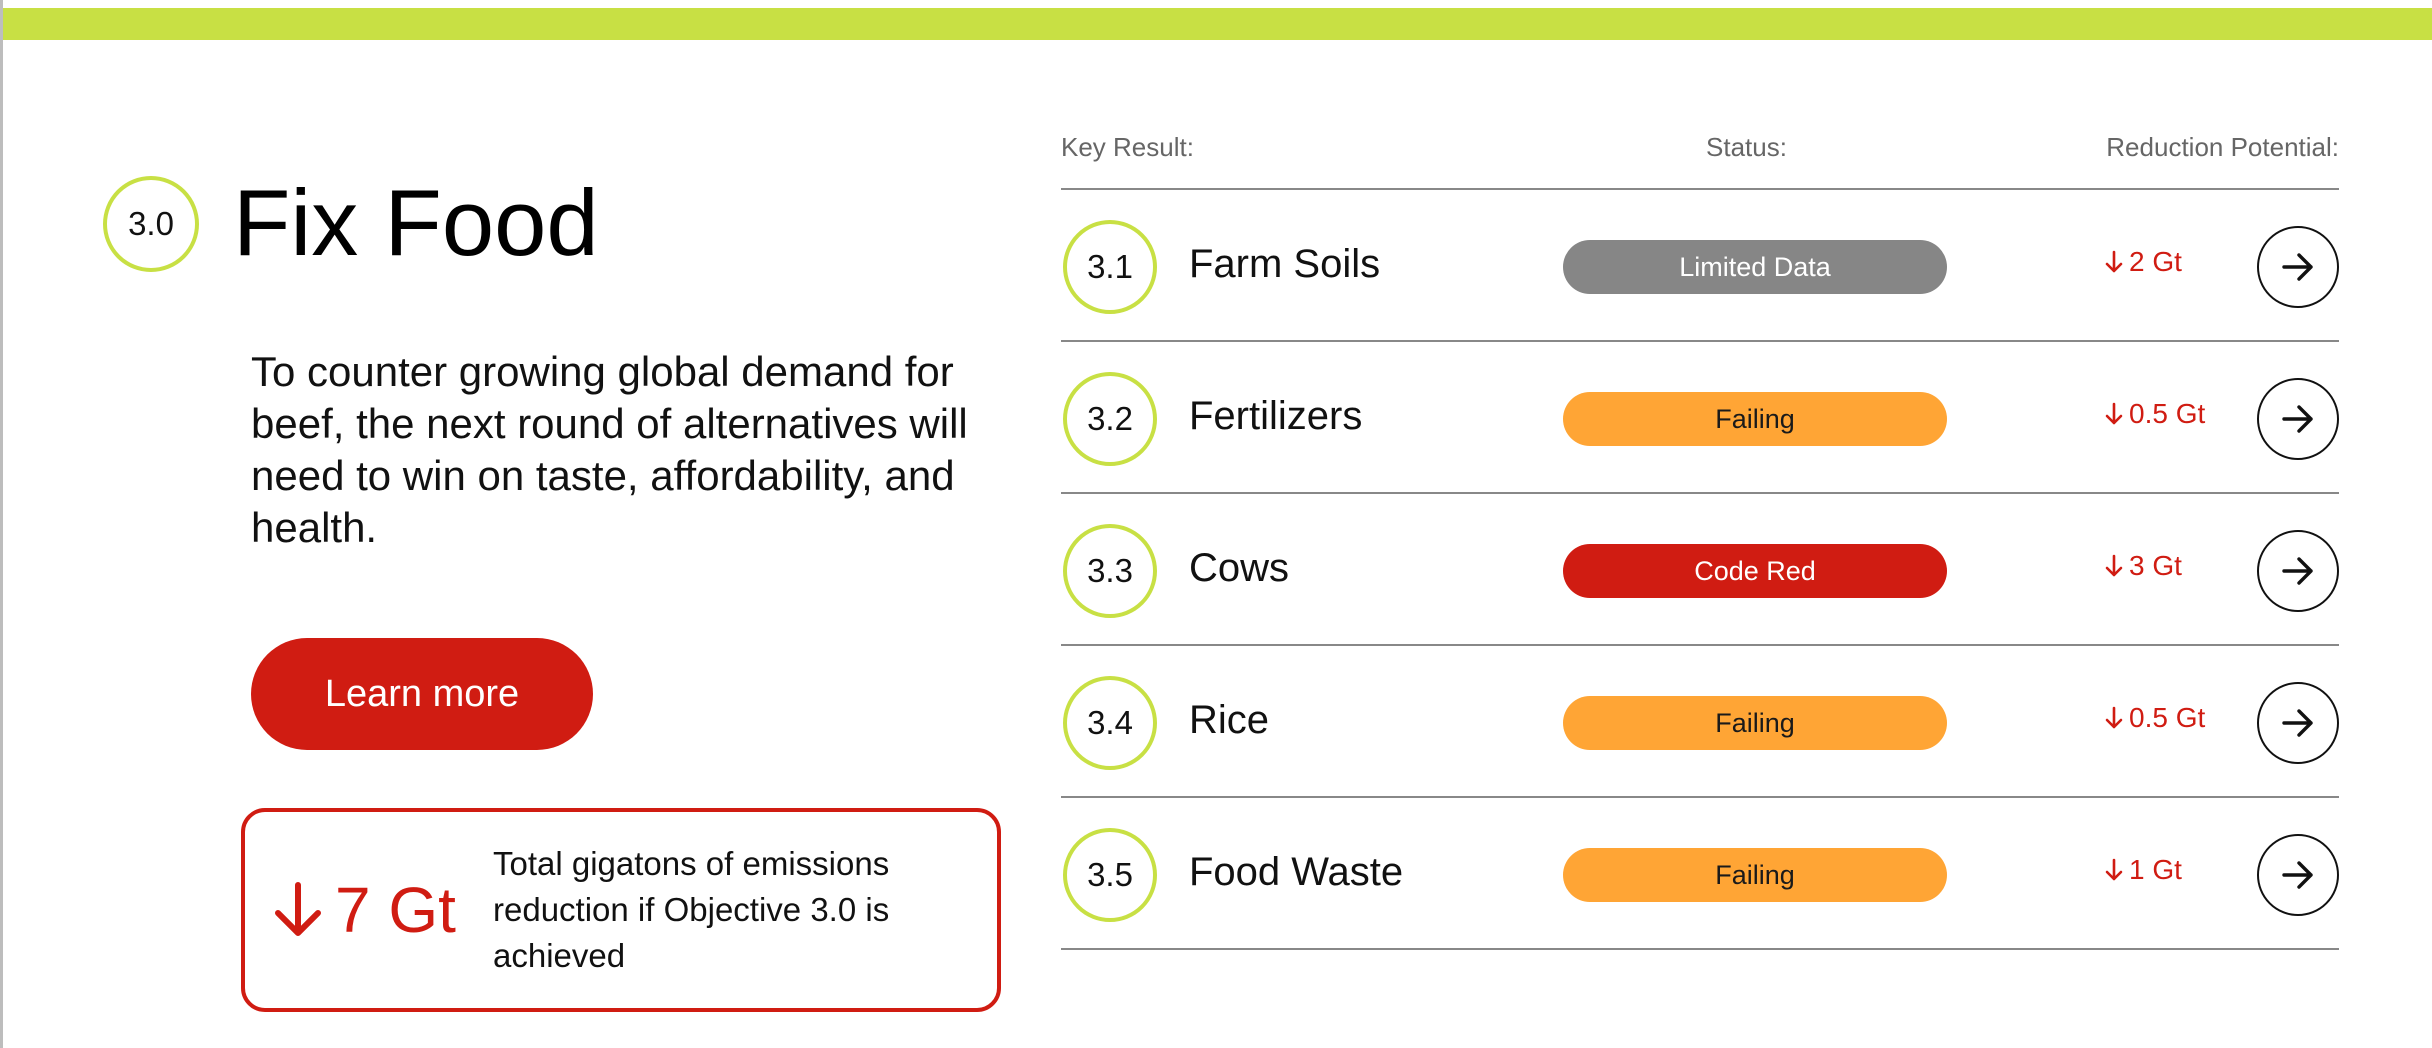  Describe the element at coordinates (1746, 147) in the screenshot. I see `header-status: Status:` at that location.